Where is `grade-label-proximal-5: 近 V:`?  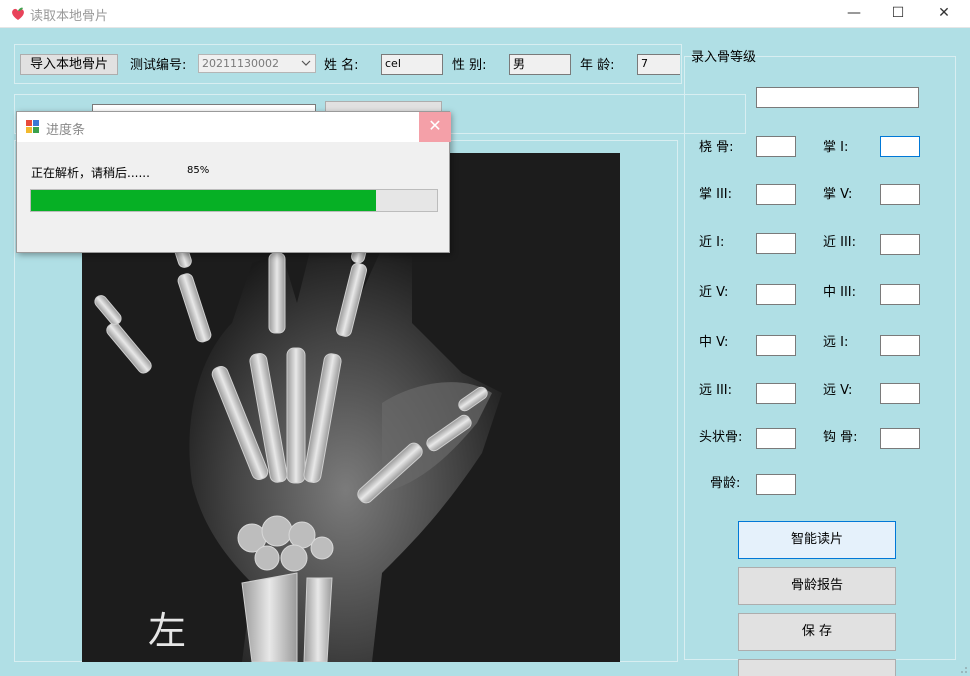
grade-label-proximal-5: 近 V: is located at coordinates (714, 292).